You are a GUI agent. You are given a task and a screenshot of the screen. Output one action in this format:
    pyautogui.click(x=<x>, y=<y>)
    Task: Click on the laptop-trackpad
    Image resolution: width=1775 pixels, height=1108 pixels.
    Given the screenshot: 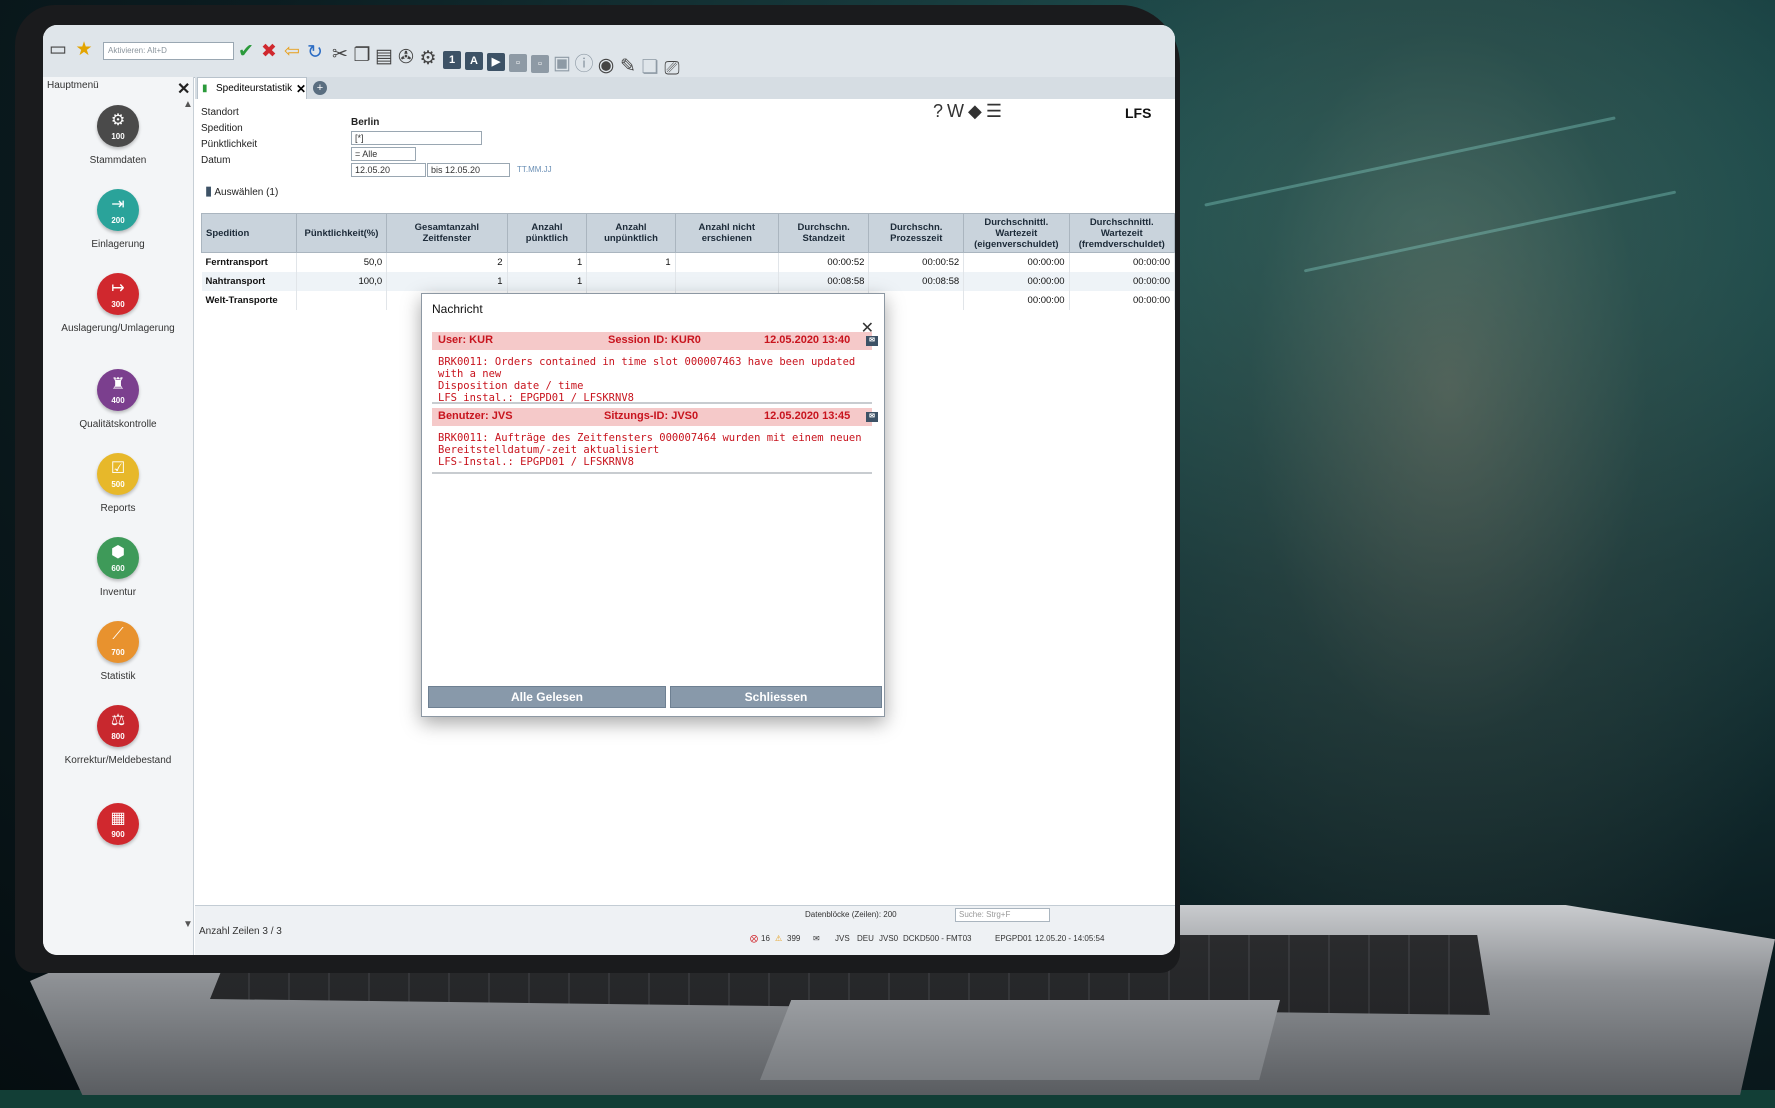 What is the action you would take?
    pyautogui.click(x=1020, y=1040)
    